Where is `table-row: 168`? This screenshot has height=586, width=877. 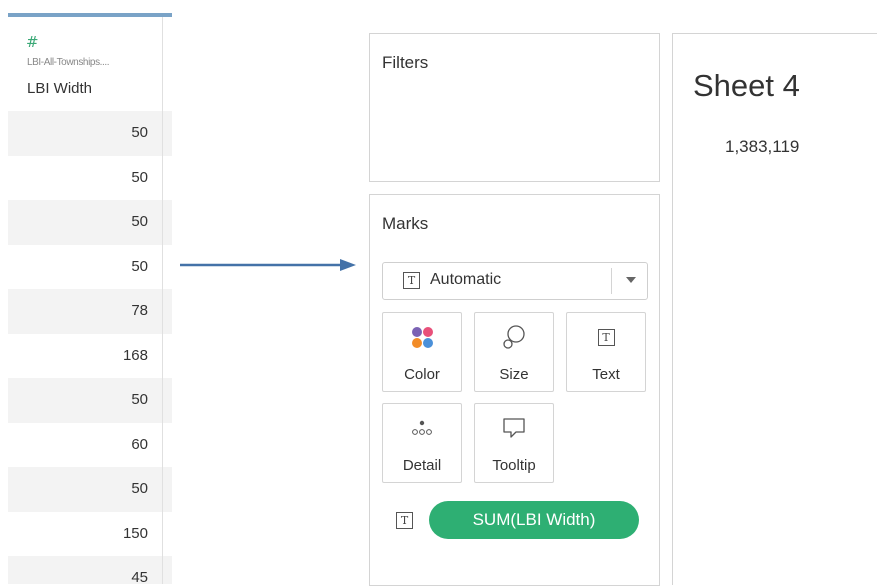 table-row: 168 is located at coordinates (90, 355).